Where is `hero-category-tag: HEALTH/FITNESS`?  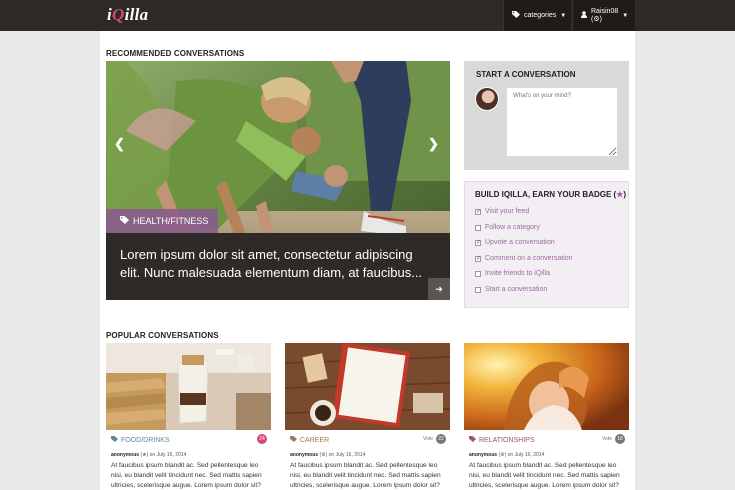 hero-category-tag: HEALTH/FITNESS is located at coordinates (162, 221).